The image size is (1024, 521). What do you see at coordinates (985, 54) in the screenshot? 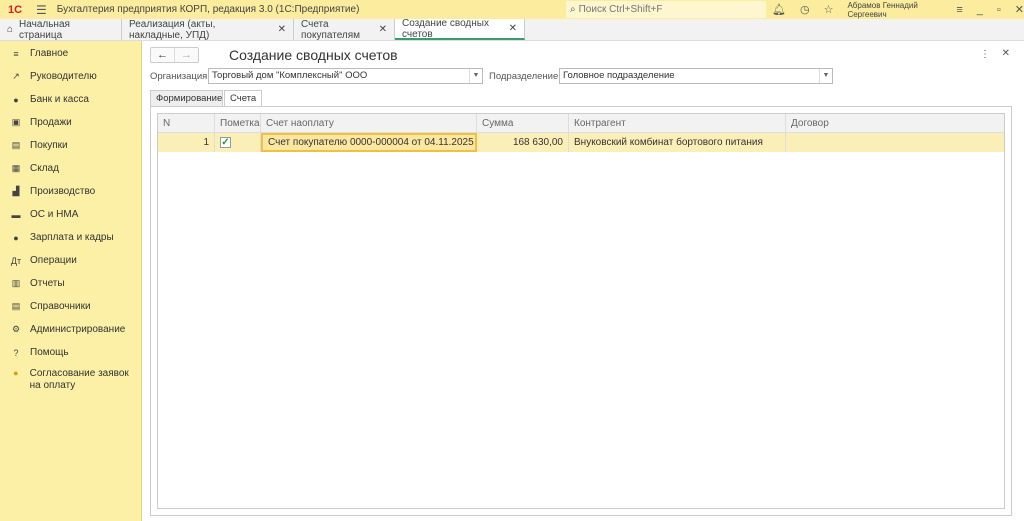
I see `more-icon: ⋮` at bounding box center [985, 54].